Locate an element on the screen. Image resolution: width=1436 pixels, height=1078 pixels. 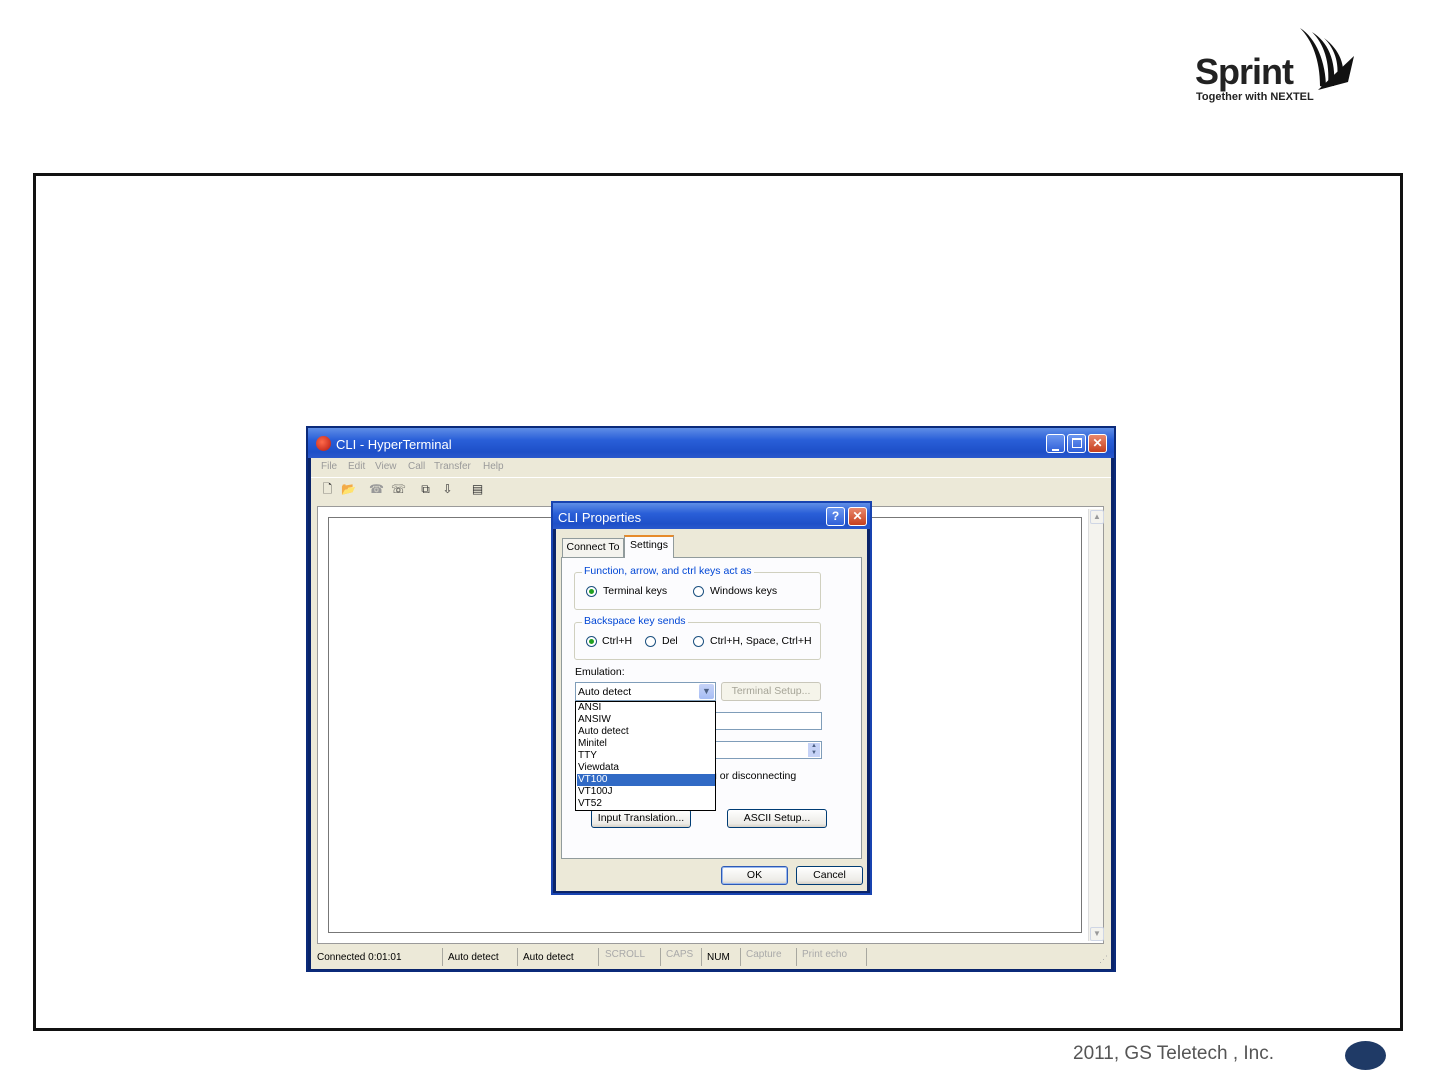
emulation-option-vt100j: VT100J is located at coordinates (646, 792).